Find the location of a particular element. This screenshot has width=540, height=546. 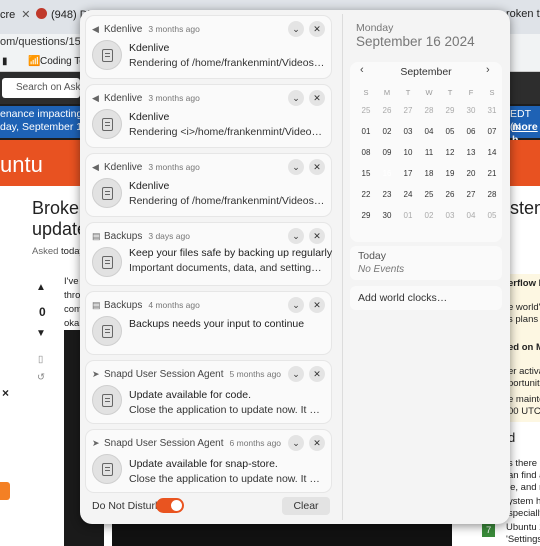

calendar-day-number: 17 is located at coordinates (408, 173).